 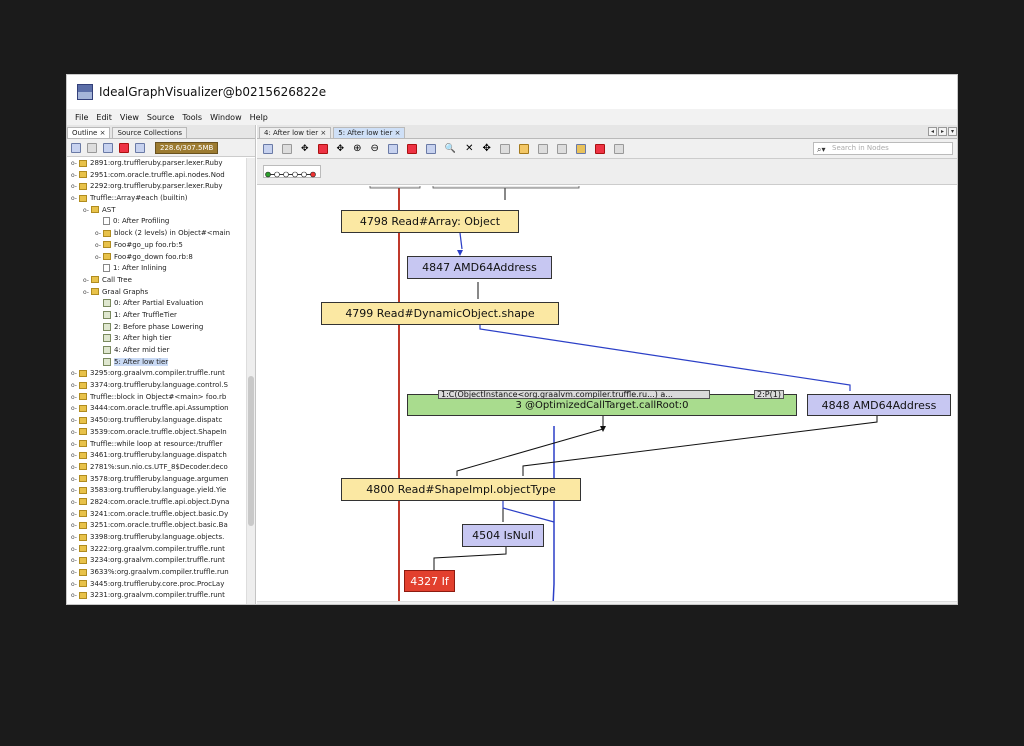 I want to click on tree-item: 2: Before phase Lowering, so click(x=156, y=328).